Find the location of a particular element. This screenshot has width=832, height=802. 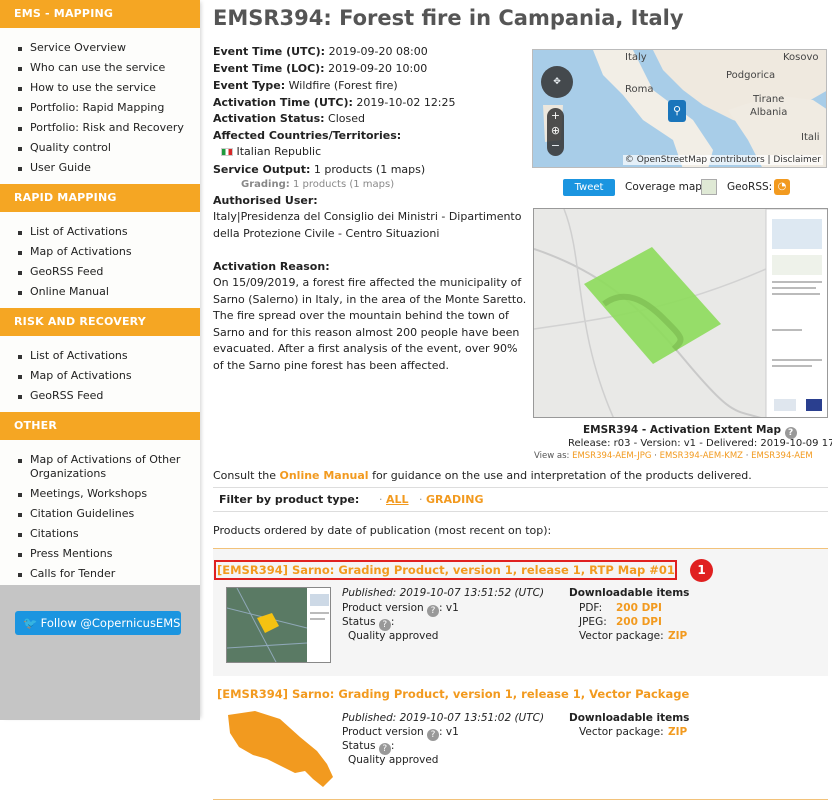

extent-map-thumbnail is located at coordinates (680, 313).